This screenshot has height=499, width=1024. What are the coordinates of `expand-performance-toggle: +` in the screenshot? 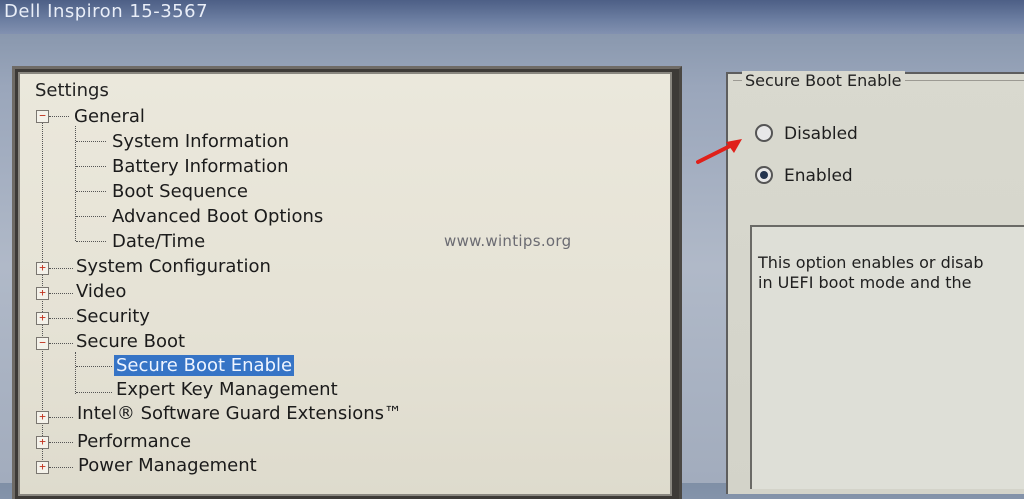 It's located at (42, 442).